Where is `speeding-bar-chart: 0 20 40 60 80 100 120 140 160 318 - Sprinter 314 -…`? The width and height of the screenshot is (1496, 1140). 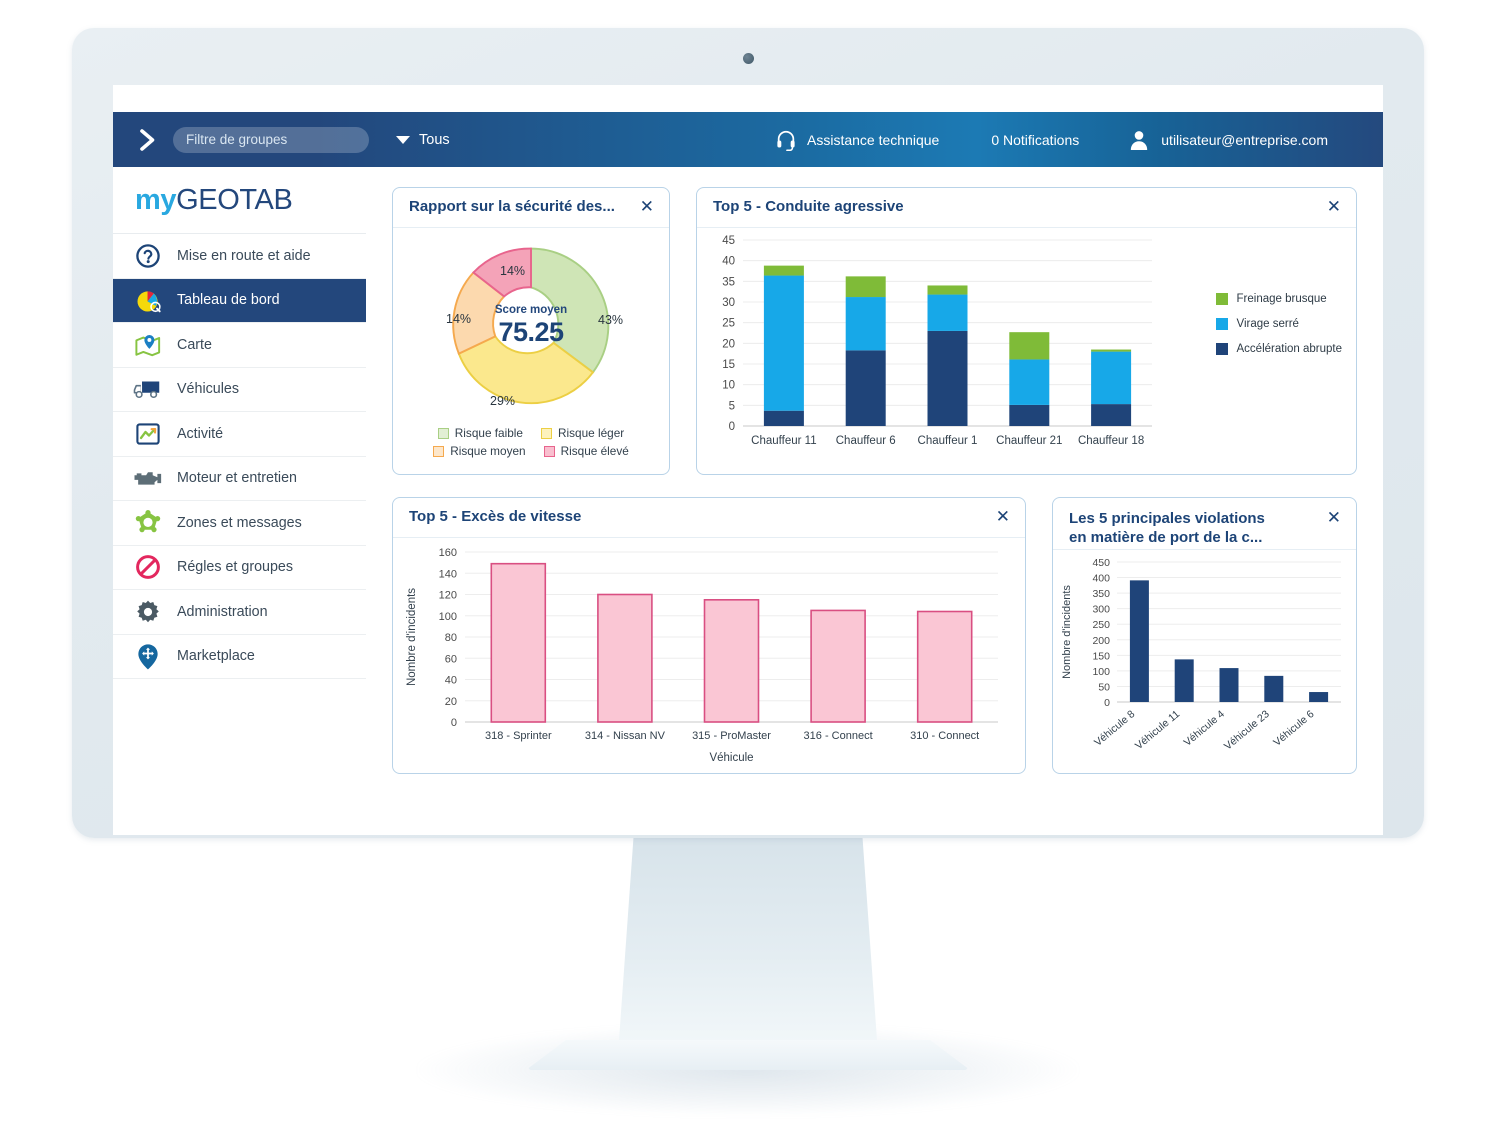 speeding-bar-chart: 0 20 40 60 80 100 120 140 160 318 - Sprinter 314 -… is located at coordinates (702, 655).